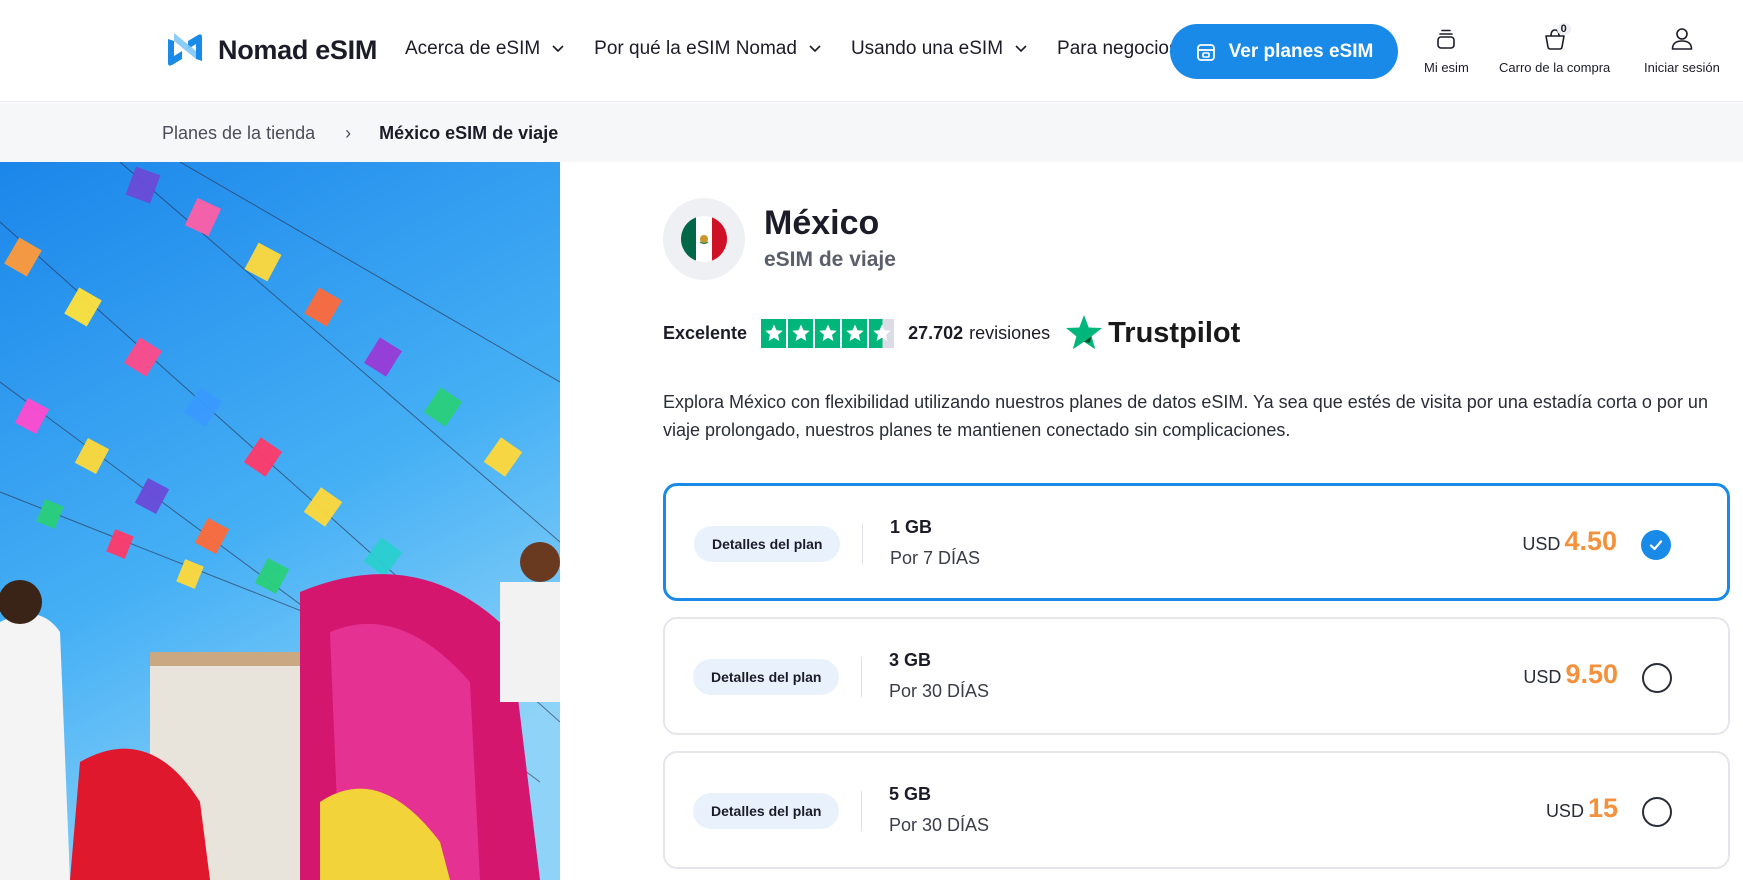  I want to click on store-icon, so click(1205, 52).